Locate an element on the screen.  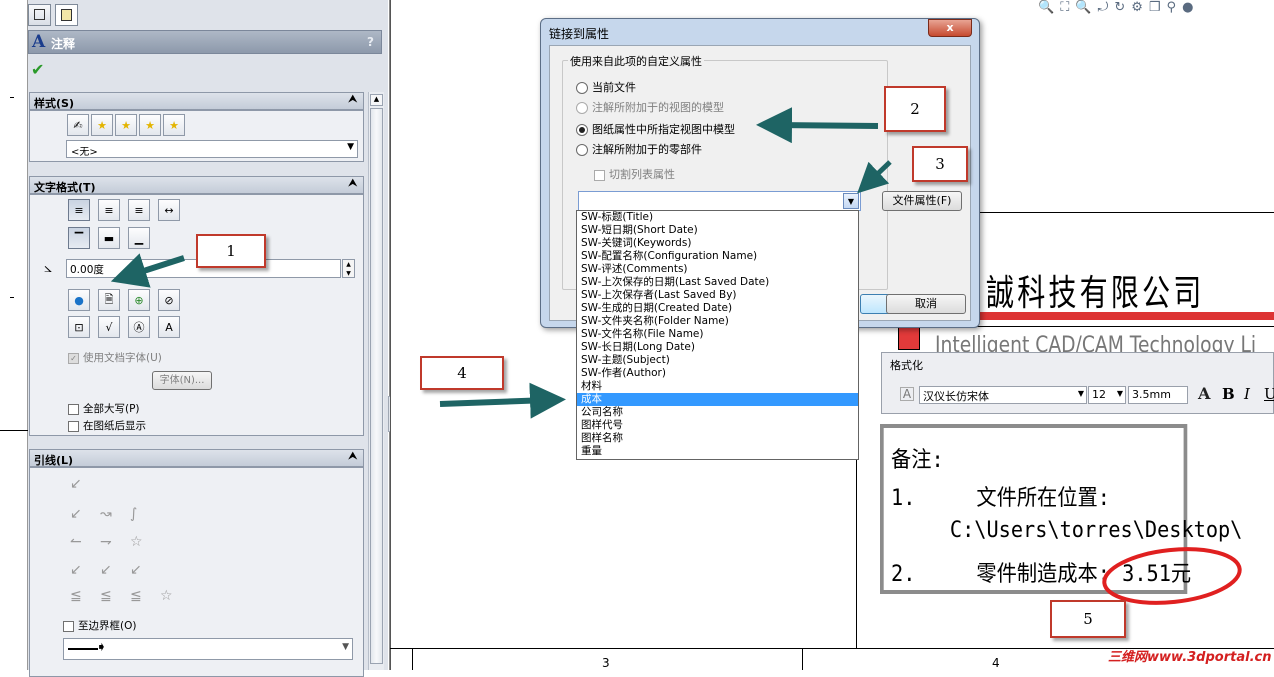
callout-5: 5 is located at coordinates (1088, 619).